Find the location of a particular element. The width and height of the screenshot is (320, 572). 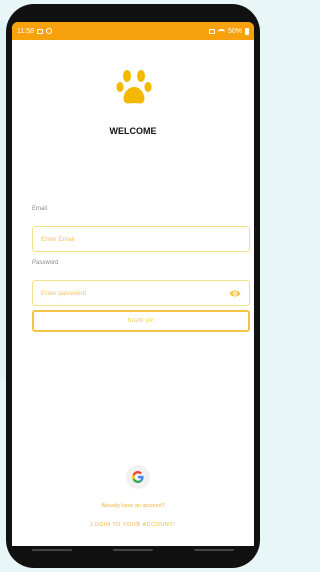

sync-notification-icon is located at coordinates (49, 31).